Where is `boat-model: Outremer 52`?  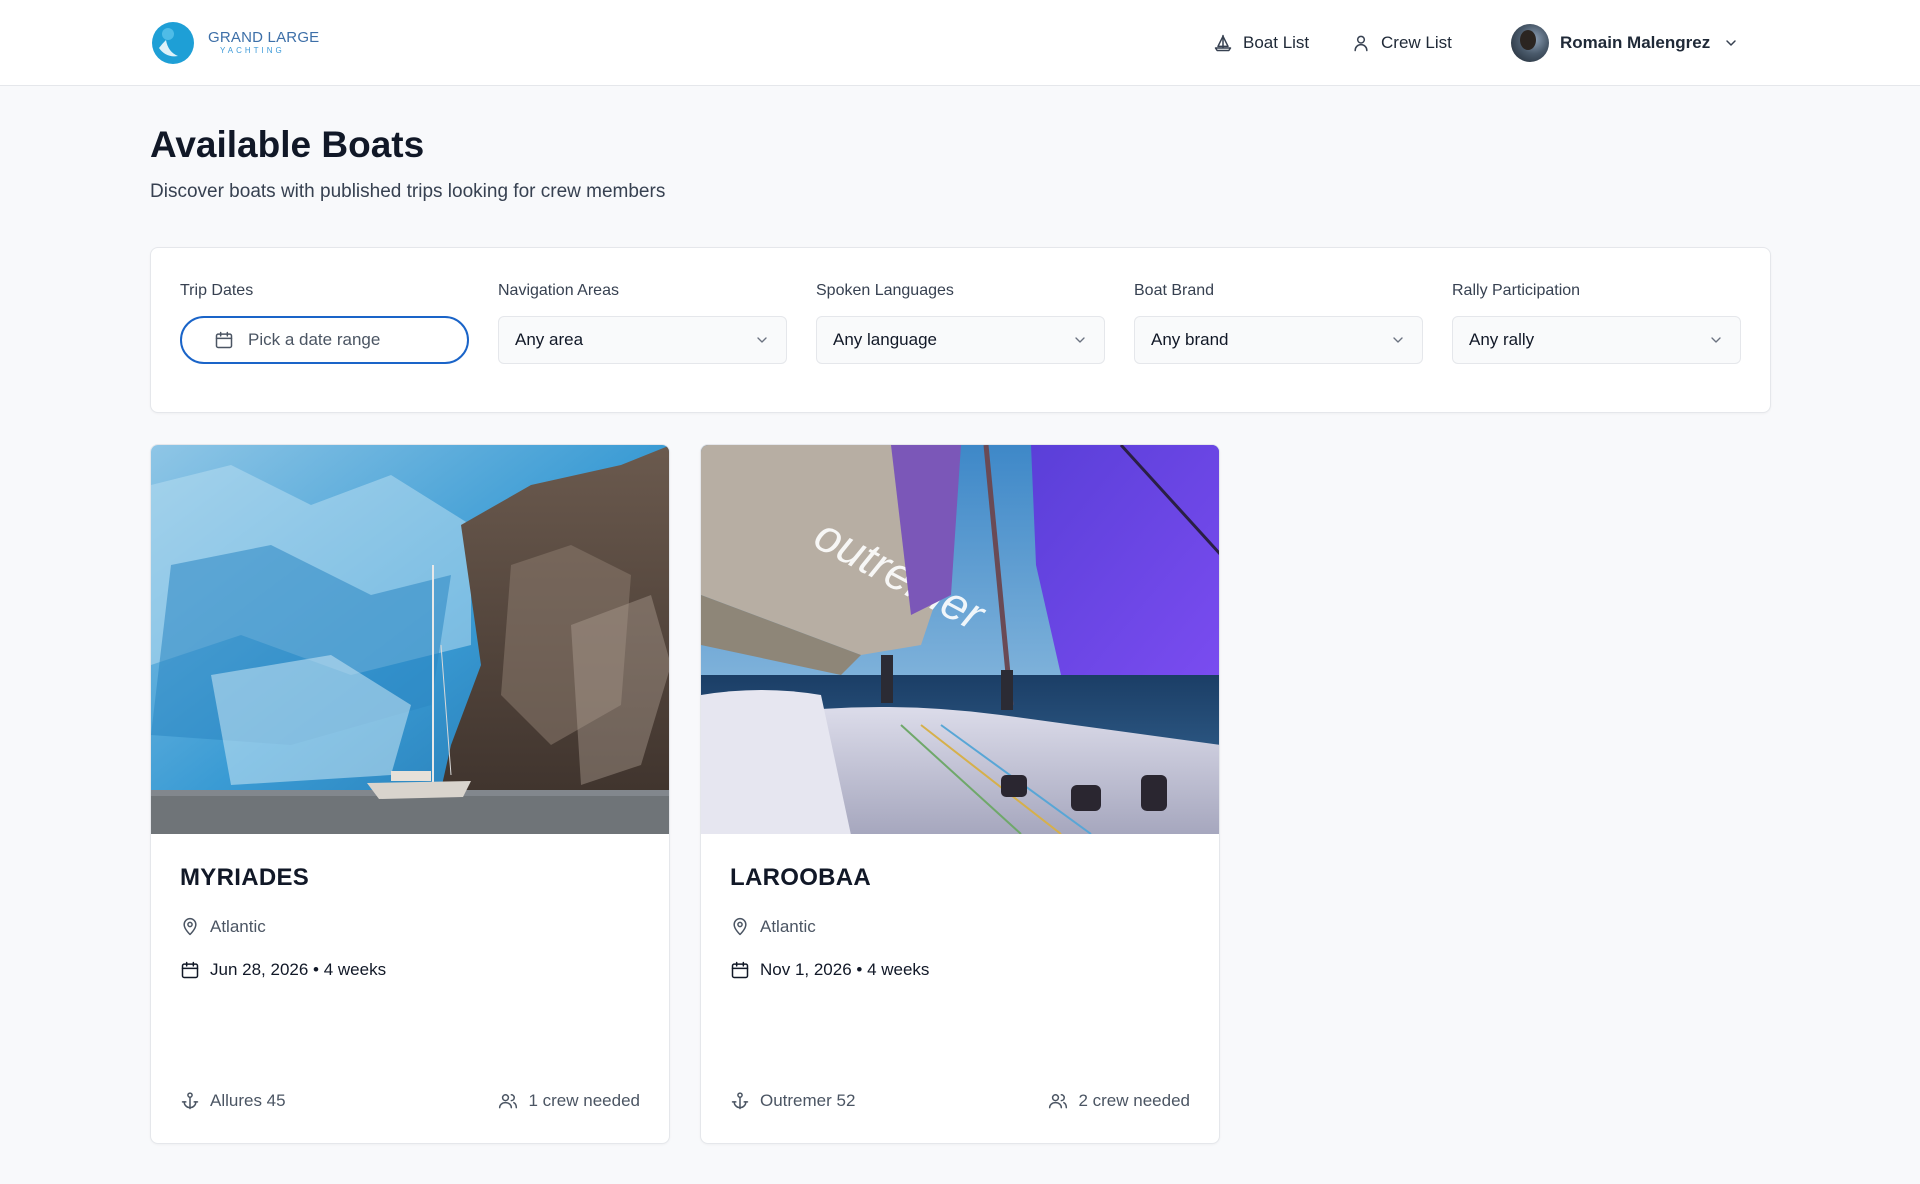 boat-model: Outremer 52 is located at coordinates (792, 1101).